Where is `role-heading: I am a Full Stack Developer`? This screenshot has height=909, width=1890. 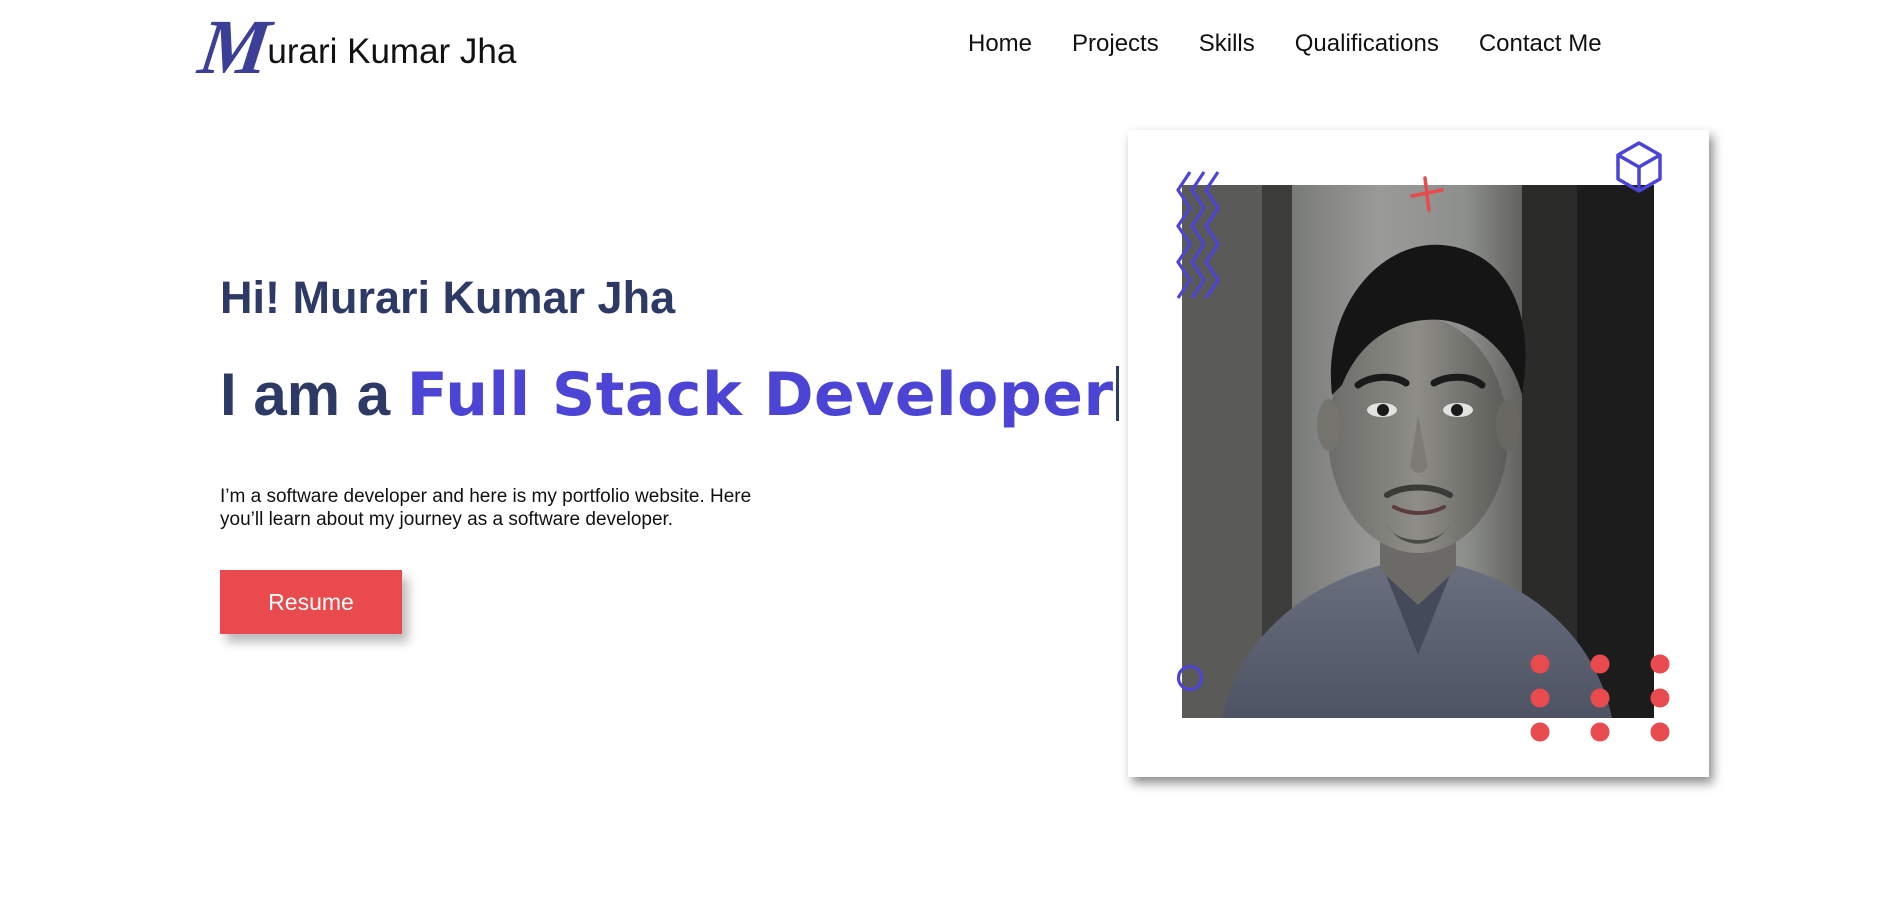
role-heading: I am a Full Stack Developer is located at coordinates (669, 395).